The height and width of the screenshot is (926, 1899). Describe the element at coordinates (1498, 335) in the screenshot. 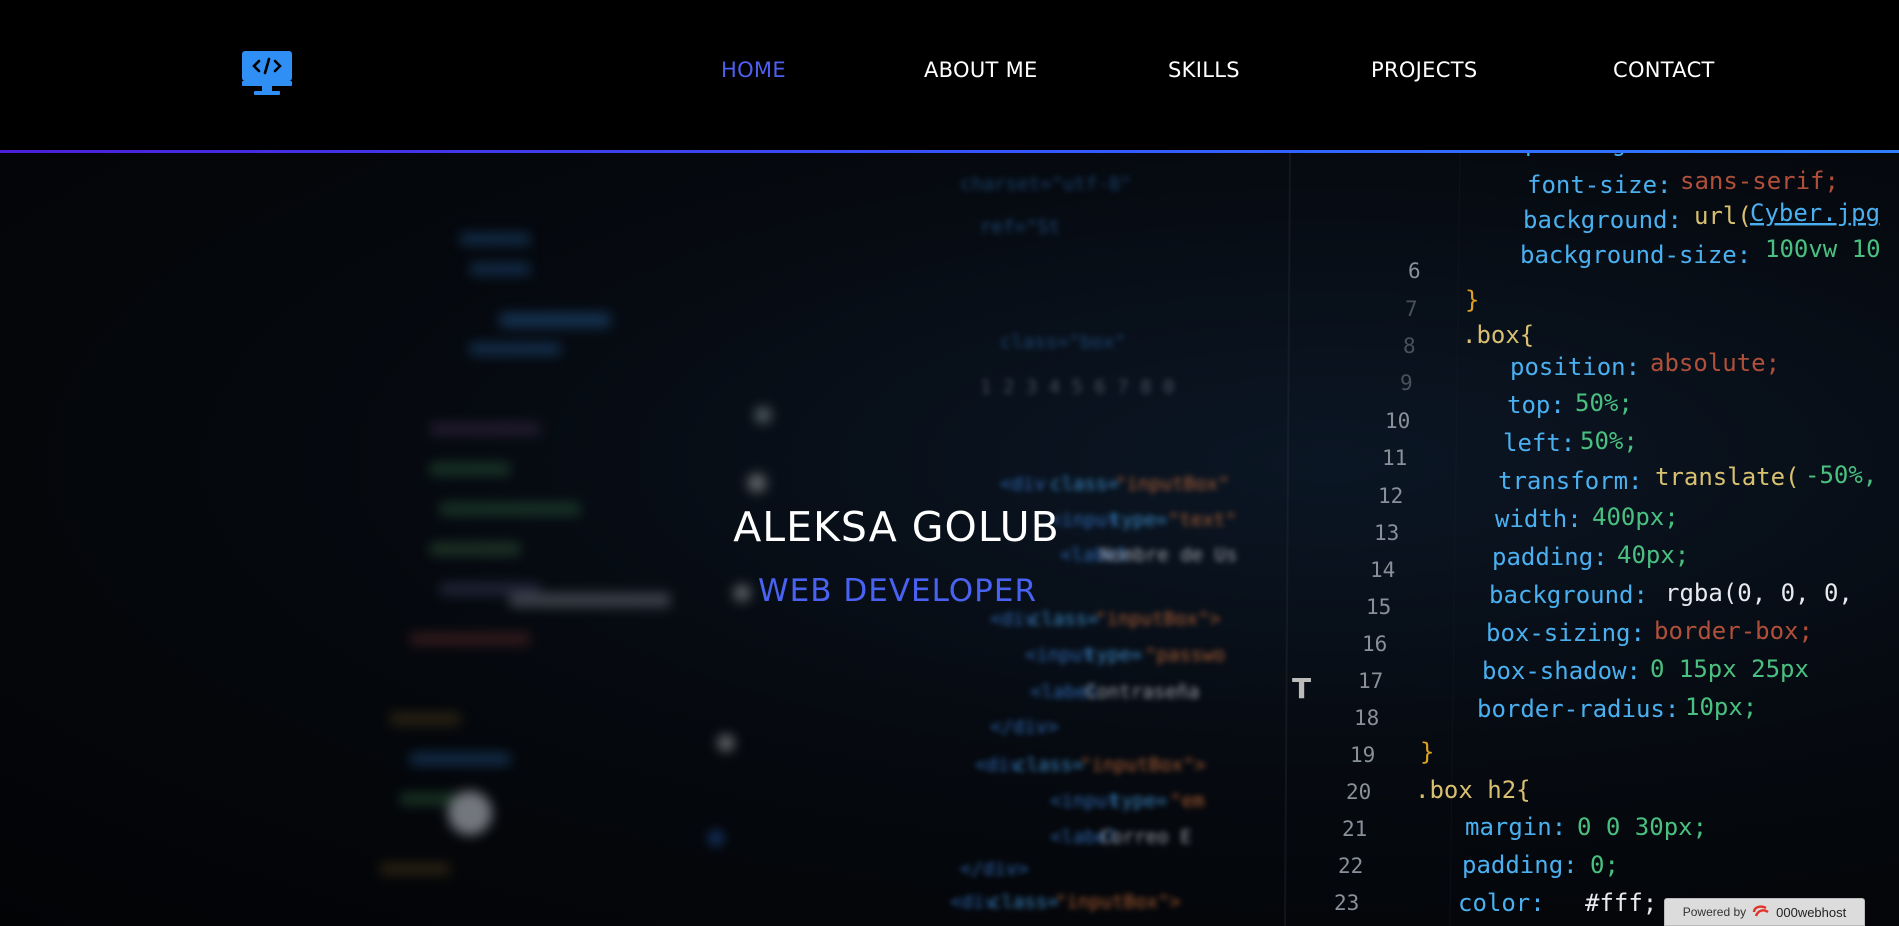

I see `svg-text: .box{` at that location.